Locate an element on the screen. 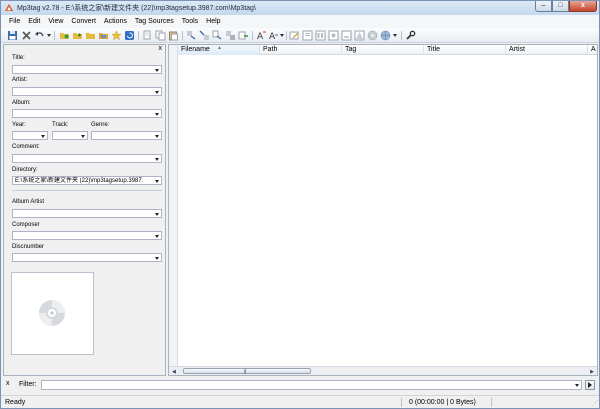 This screenshot has width=600, height=409. filter-bar: x Filter: is located at coordinates (300, 385).